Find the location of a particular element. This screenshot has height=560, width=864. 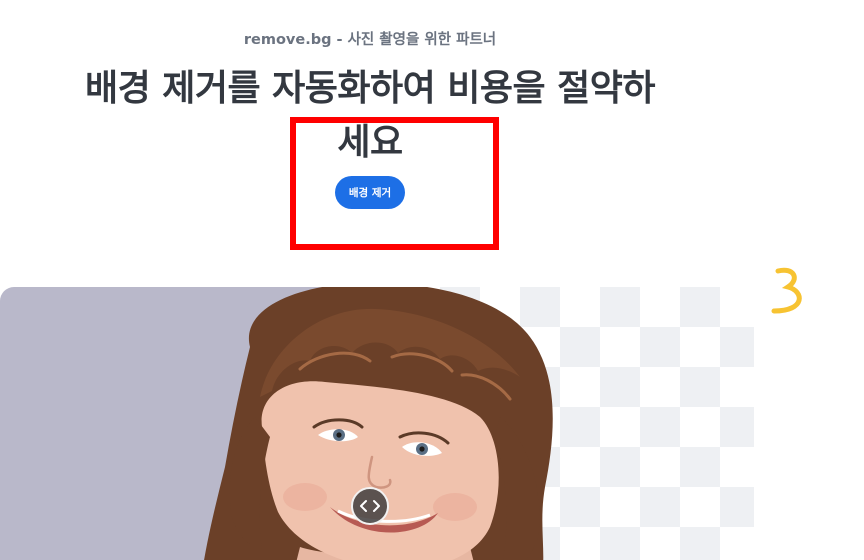

chevrons-left-right-icon is located at coordinates (370, 506).